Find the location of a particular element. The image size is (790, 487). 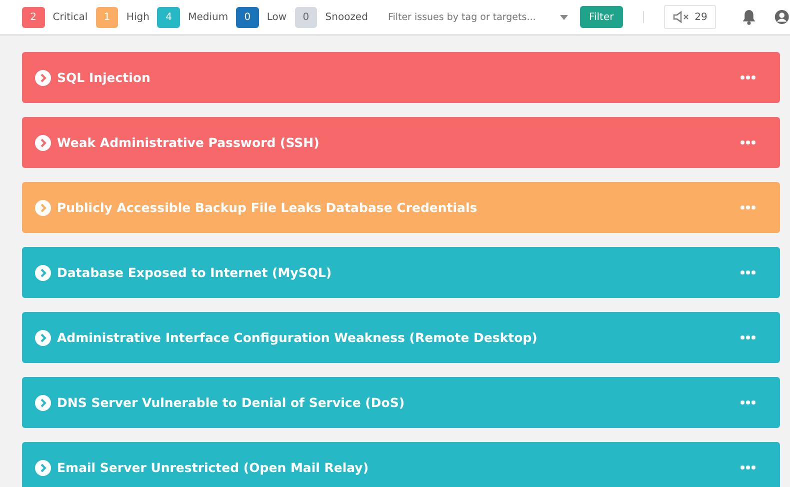

severity-label: Snoozed is located at coordinates (346, 17).